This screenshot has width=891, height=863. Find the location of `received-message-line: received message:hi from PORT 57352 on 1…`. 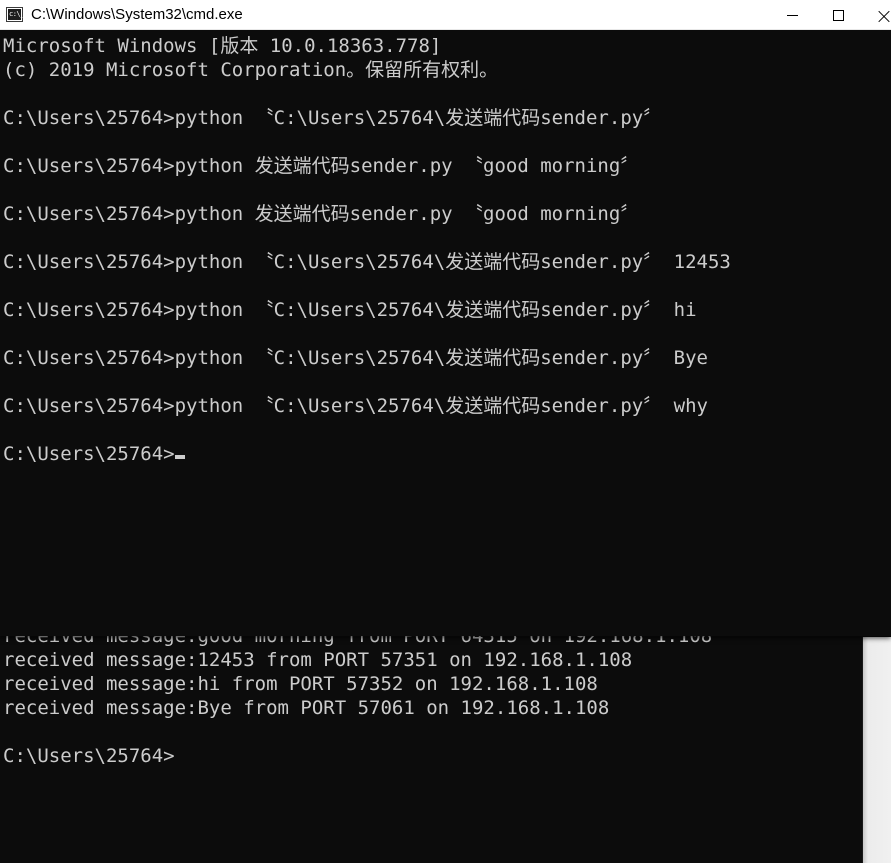

received-message-line: received message:hi from PORT 57352 on 1… is located at coordinates (300, 684).